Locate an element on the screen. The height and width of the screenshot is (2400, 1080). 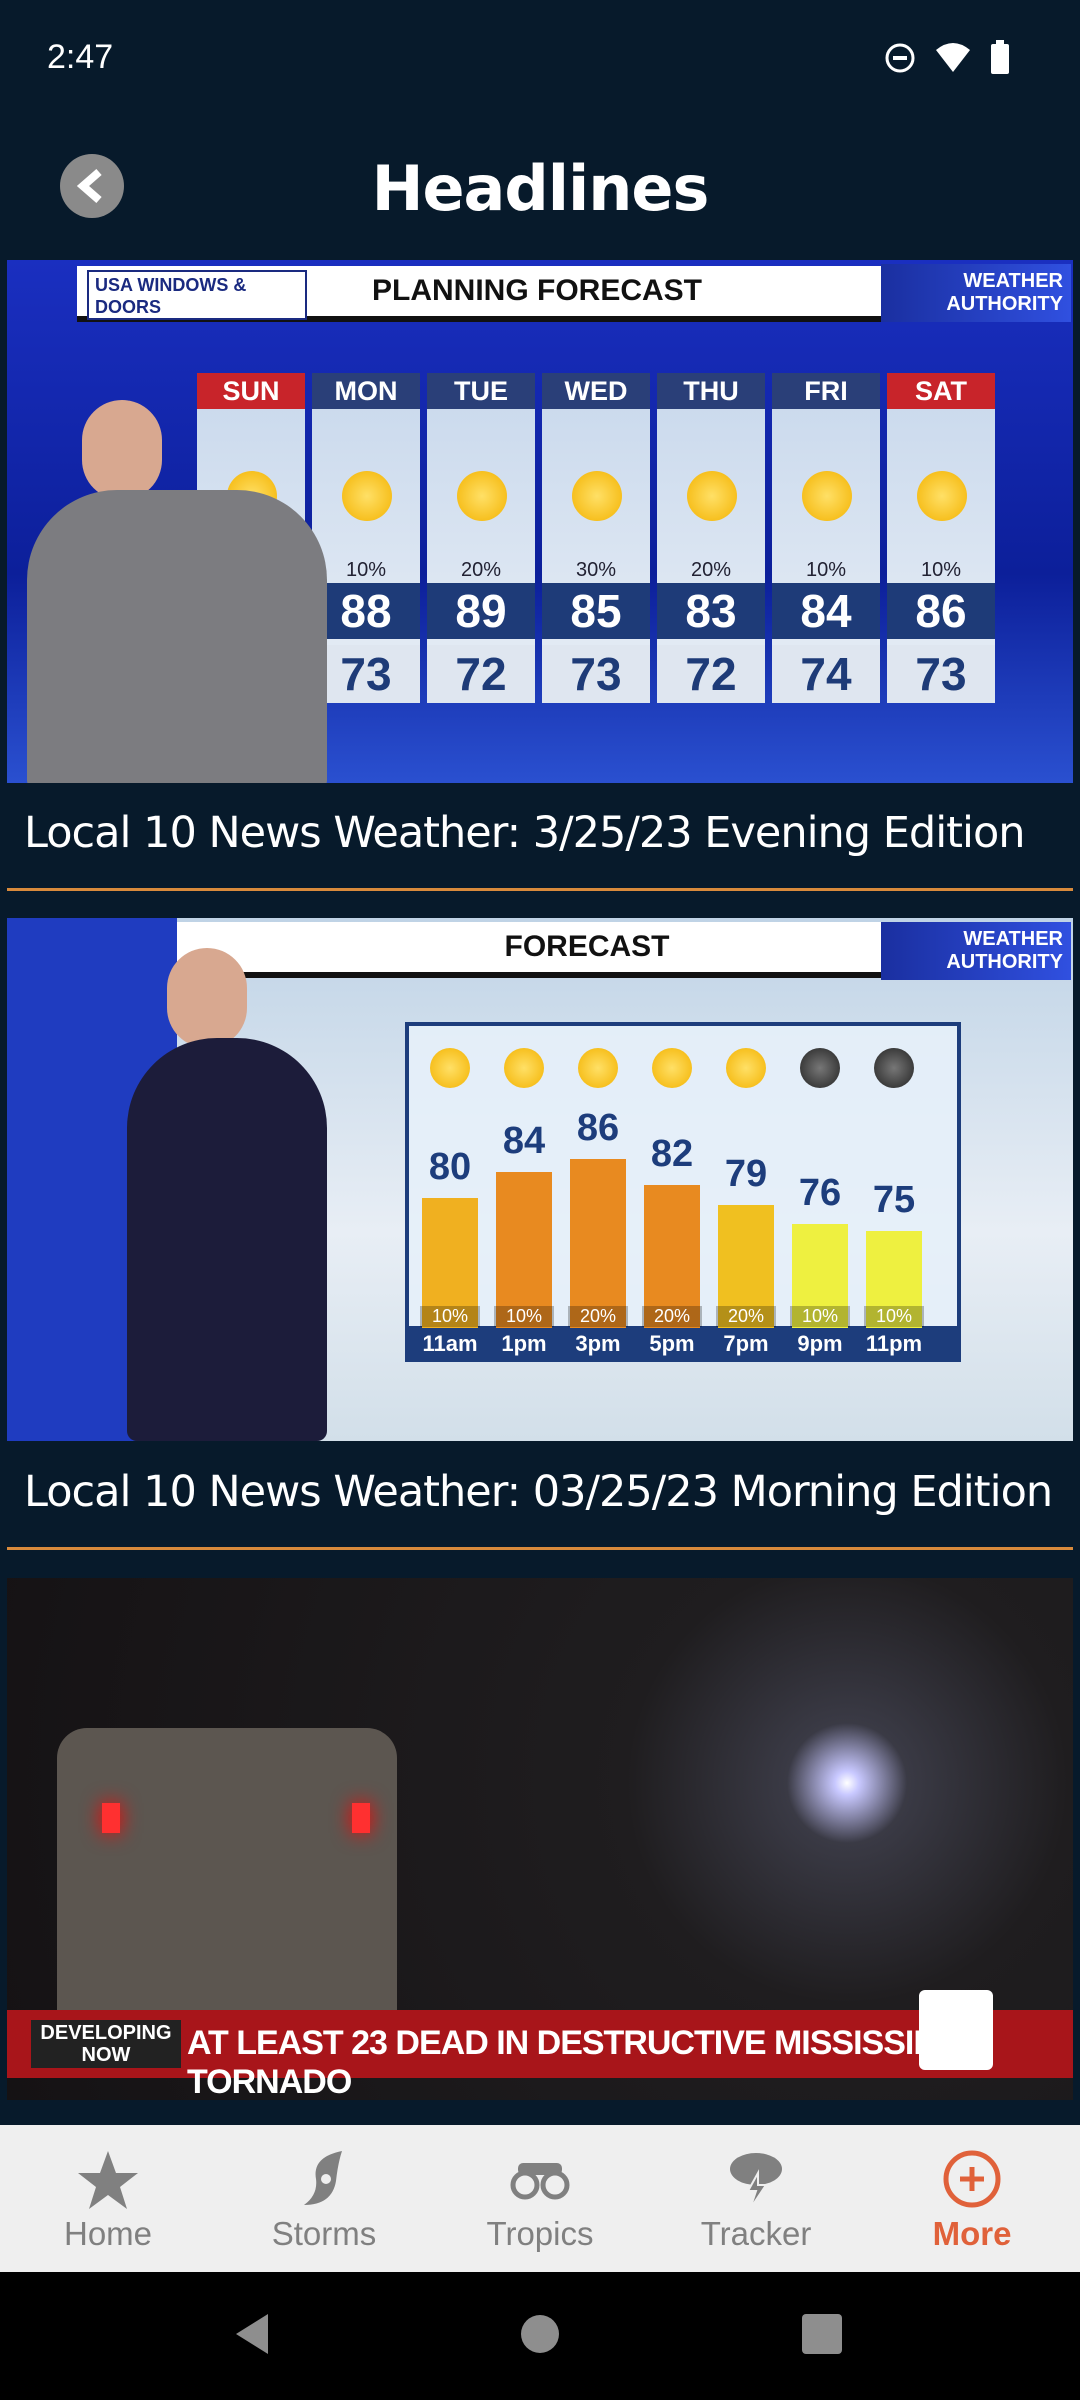
system-recents-icon is located at coordinates (822, 2334).